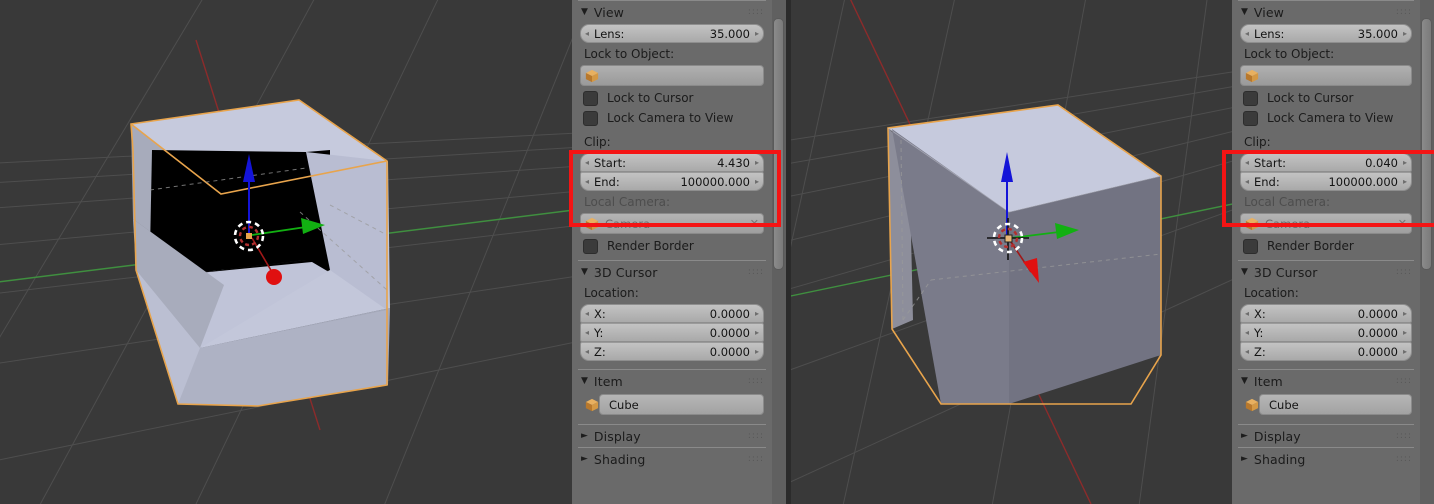 The height and width of the screenshot is (504, 1434). What do you see at coordinates (1268, 12) in the screenshot?
I see `view-panel-title: View` at bounding box center [1268, 12].